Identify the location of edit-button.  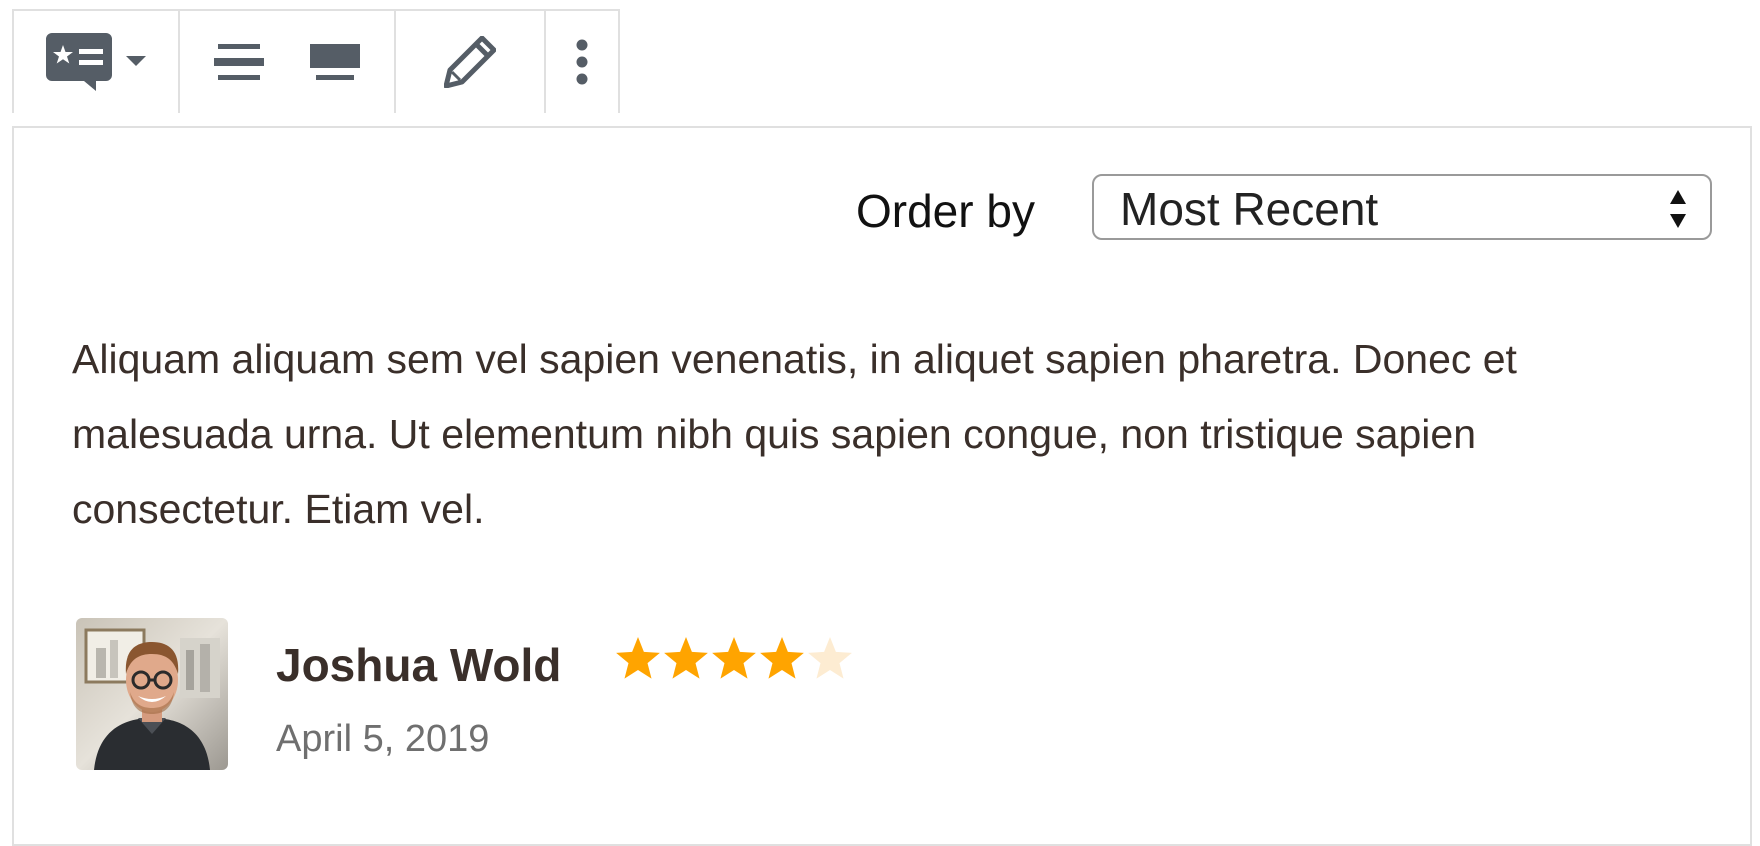
(470, 62).